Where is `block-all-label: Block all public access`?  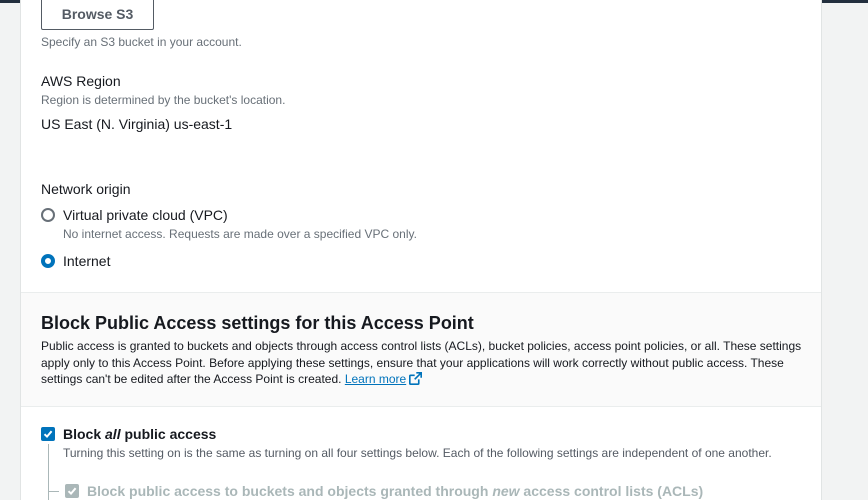
block-all-label: Block all public access is located at coordinates (139, 434).